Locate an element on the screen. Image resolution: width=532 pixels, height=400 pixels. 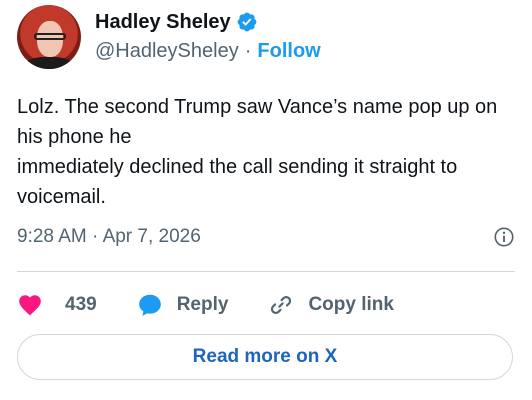
reply-label: Reply is located at coordinates (202, 304).